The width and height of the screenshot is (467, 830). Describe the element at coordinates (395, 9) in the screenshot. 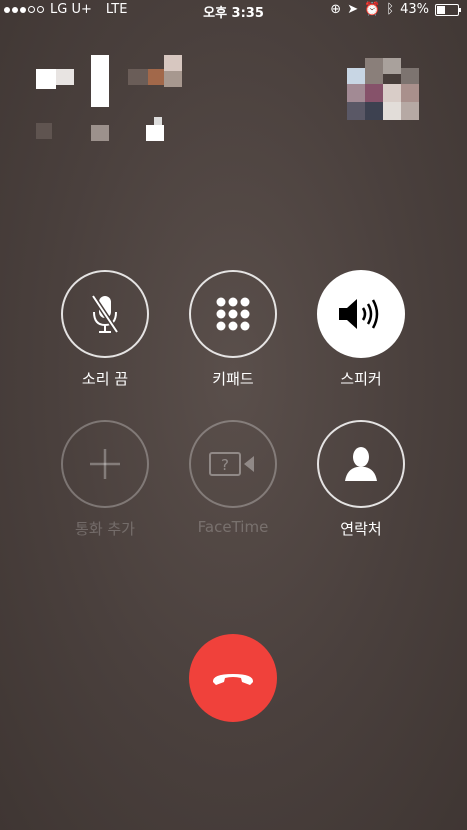

I see `status-right: ⊕ ➤ ⏰ ᛒ 43%` at that location.